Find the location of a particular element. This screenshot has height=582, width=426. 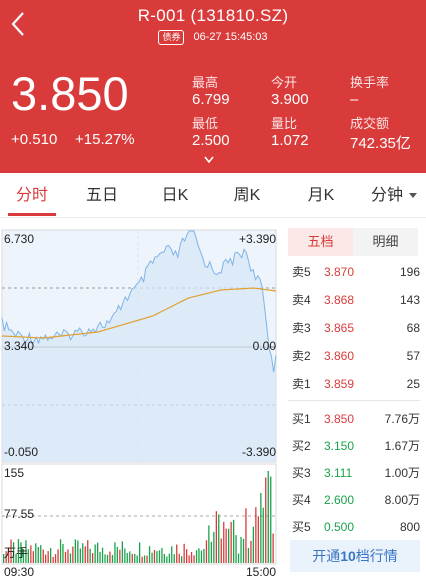

expand-chevron-icon is located at coordinates (209, 160).